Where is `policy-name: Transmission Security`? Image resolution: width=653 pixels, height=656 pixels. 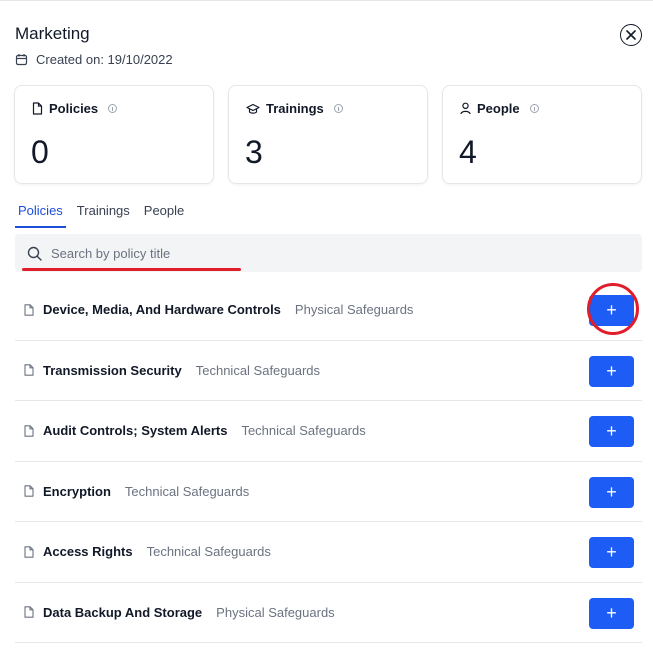
policy-name: Transmission Security is located at coordinates (112, 370).